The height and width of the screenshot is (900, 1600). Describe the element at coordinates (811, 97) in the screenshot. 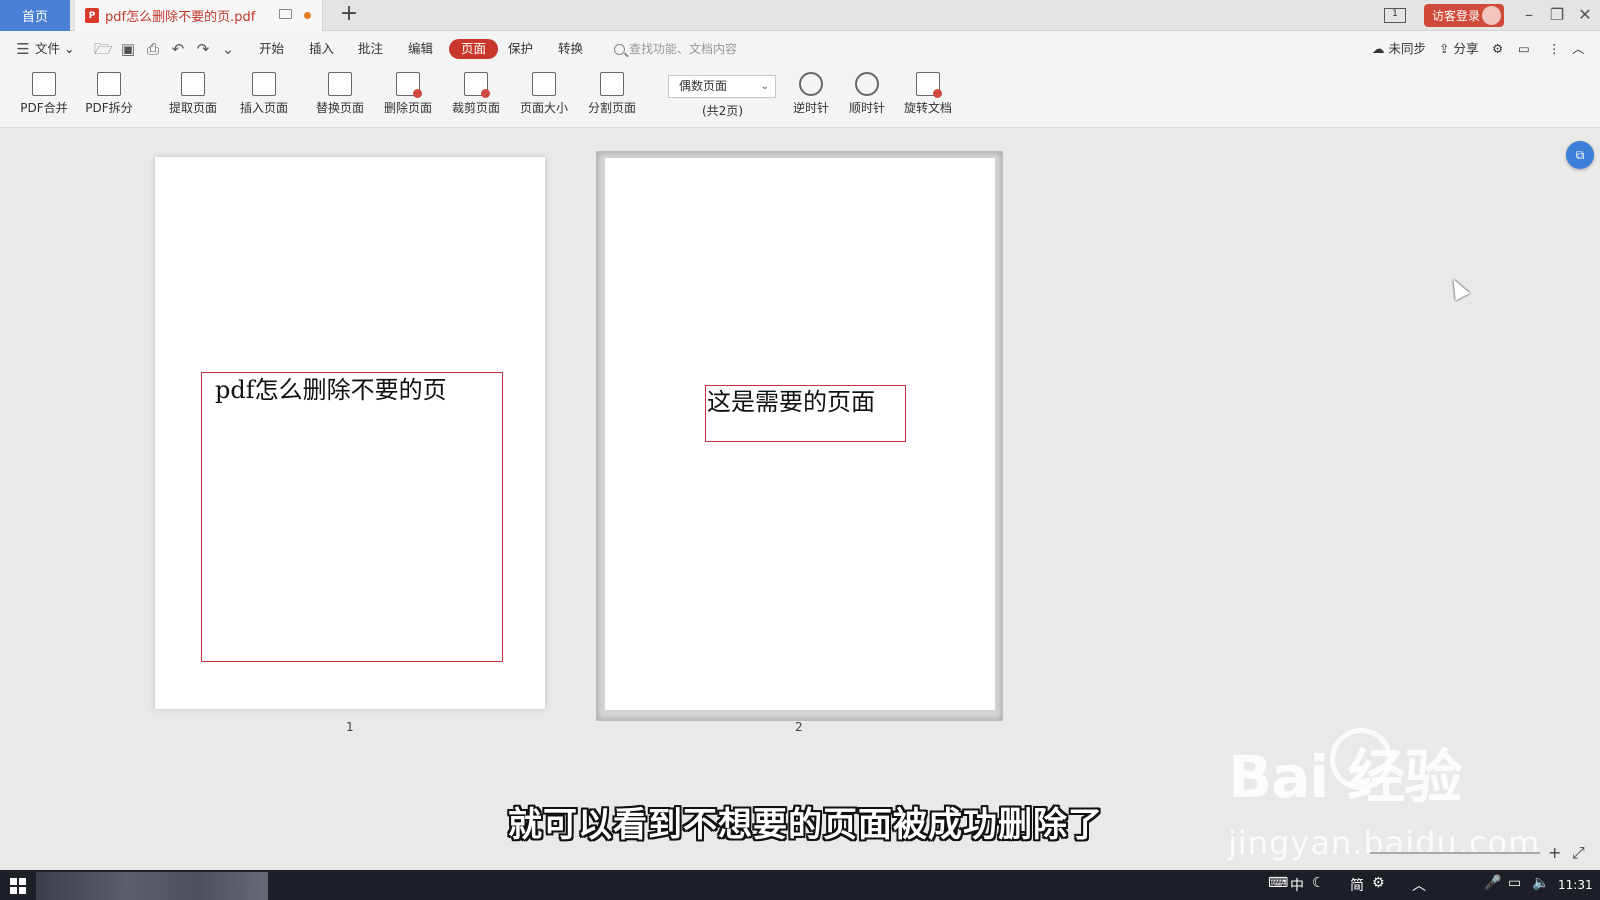

I see `rotate-ccw-button: 逆时针` at that location.